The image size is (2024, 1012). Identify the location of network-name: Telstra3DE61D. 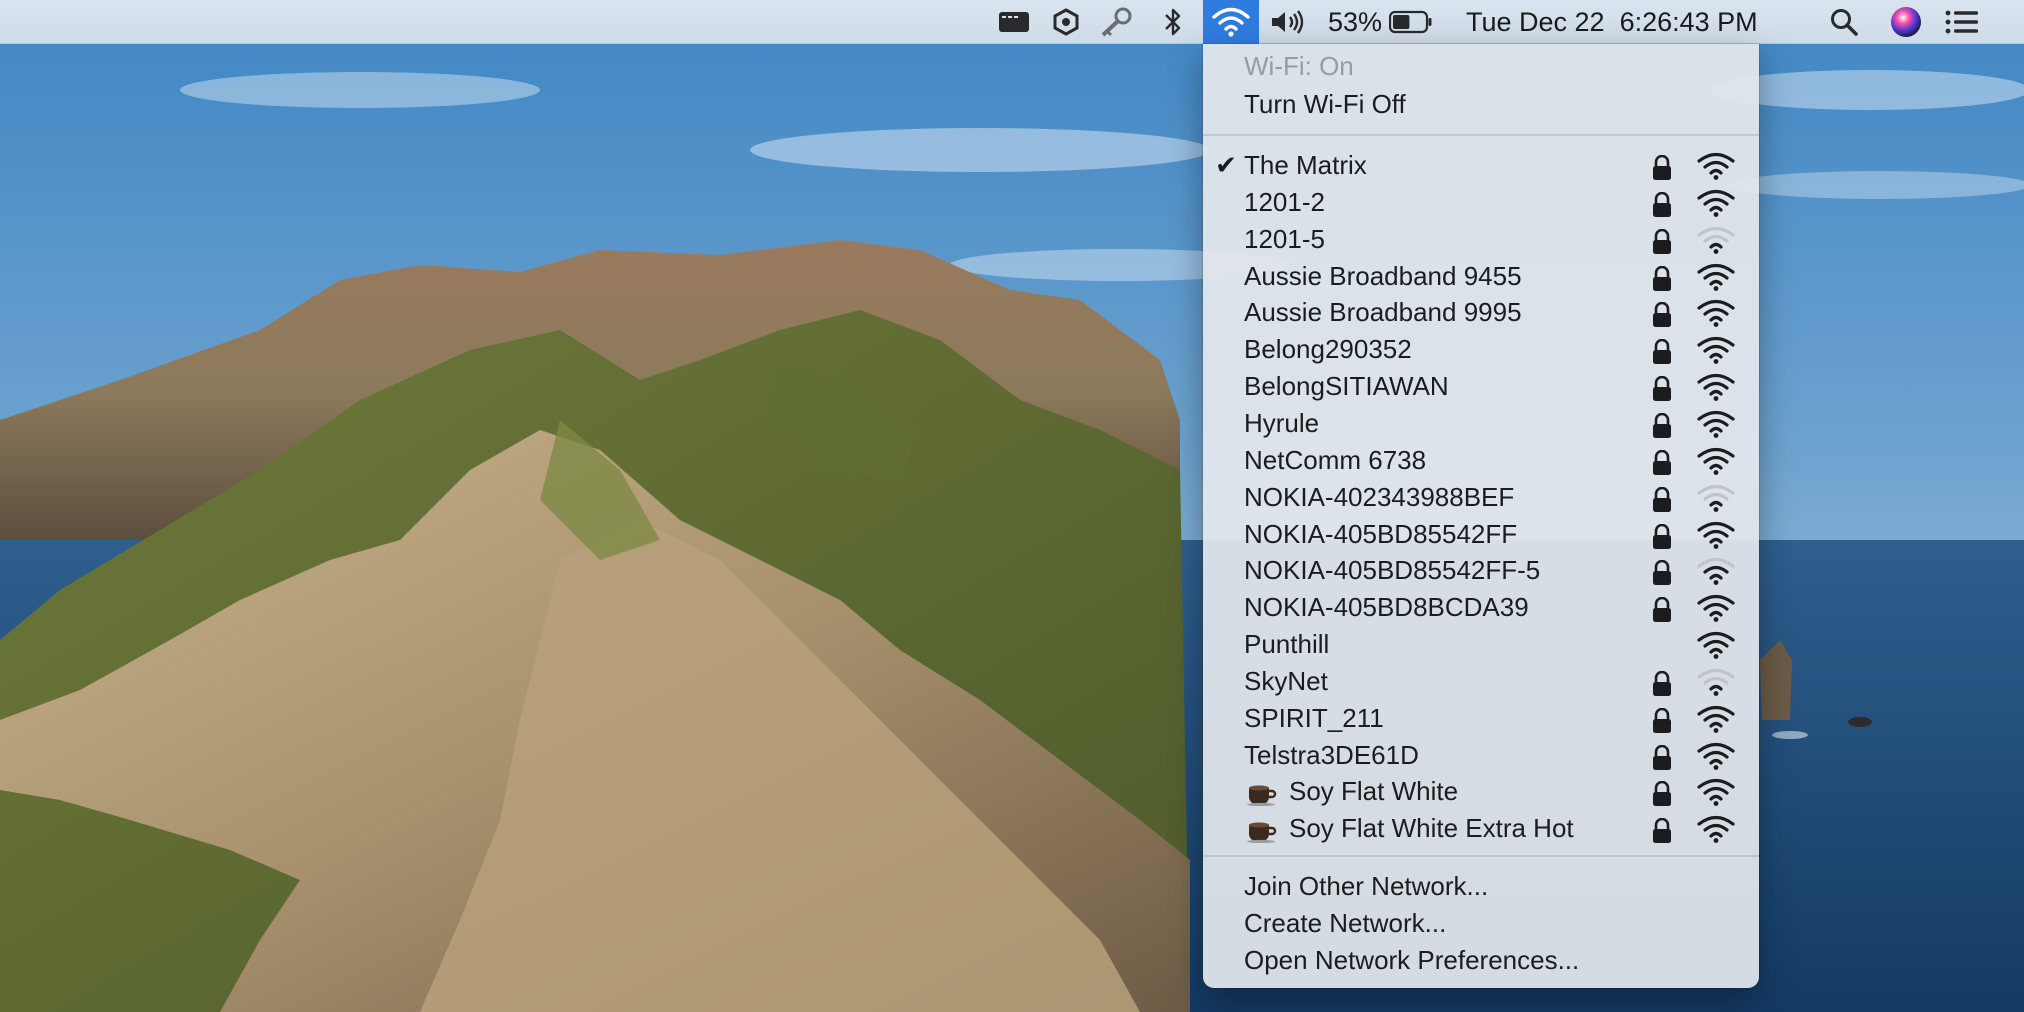
(1331, 754).